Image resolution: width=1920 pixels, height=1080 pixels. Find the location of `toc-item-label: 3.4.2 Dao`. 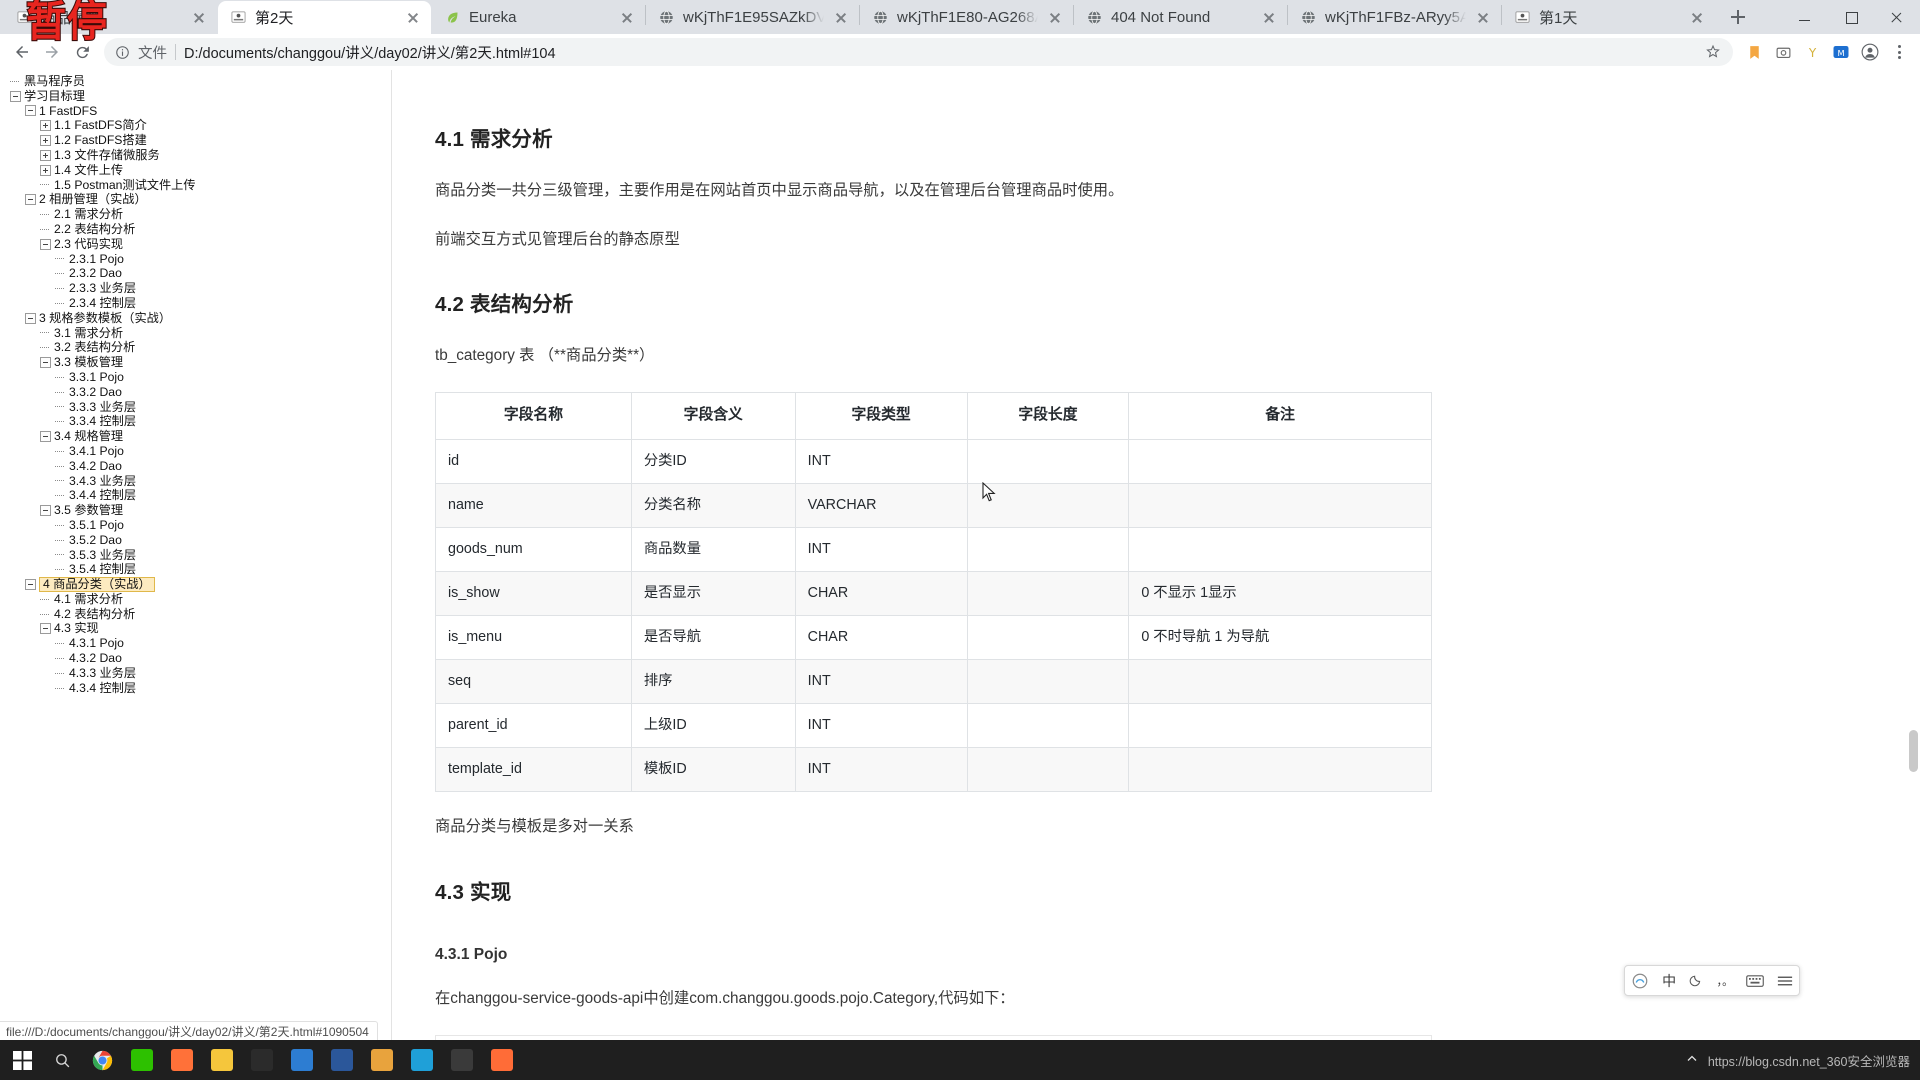

toc-item-label: 3.4.2 Dao is located at coordinates (95, 466).